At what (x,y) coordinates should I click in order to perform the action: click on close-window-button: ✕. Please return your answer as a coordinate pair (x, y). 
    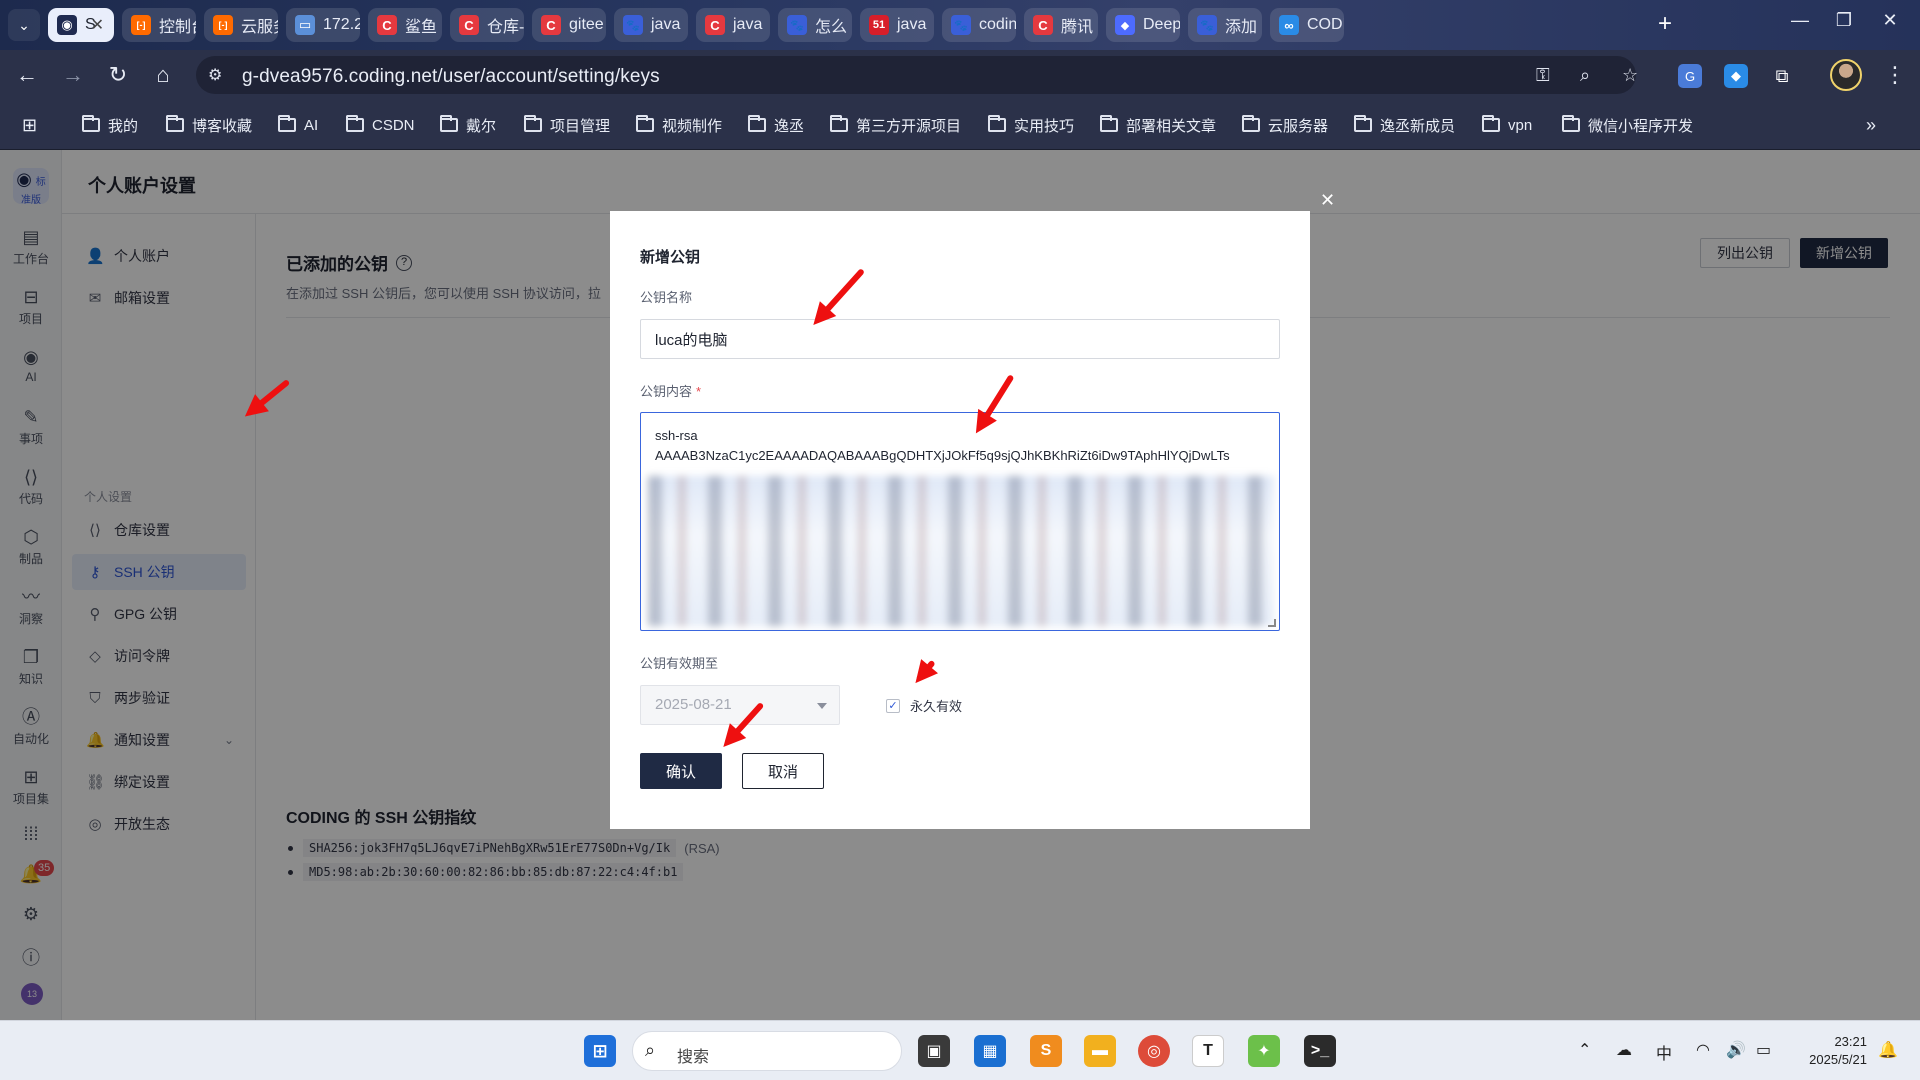
    Looking at the image, I should click on (1890, 20).